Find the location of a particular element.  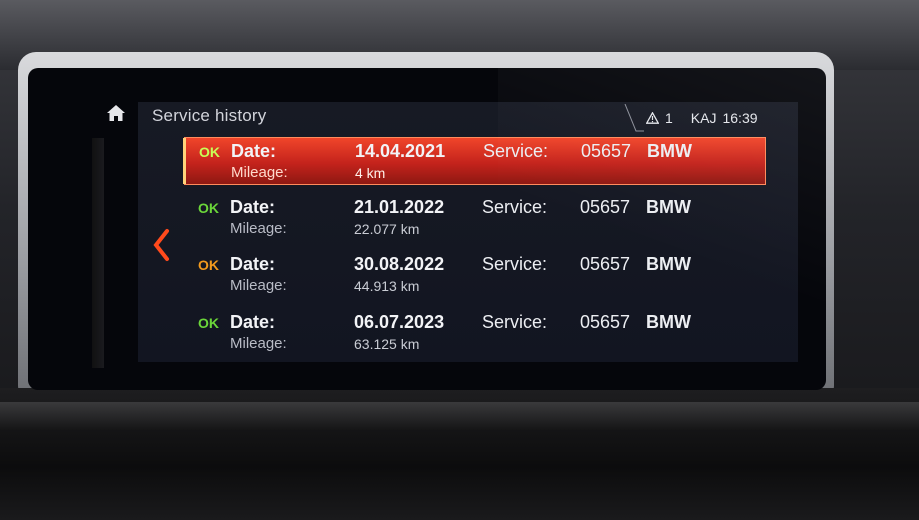

service-mileage: 44.913 km is located at coordinates (387, 286).